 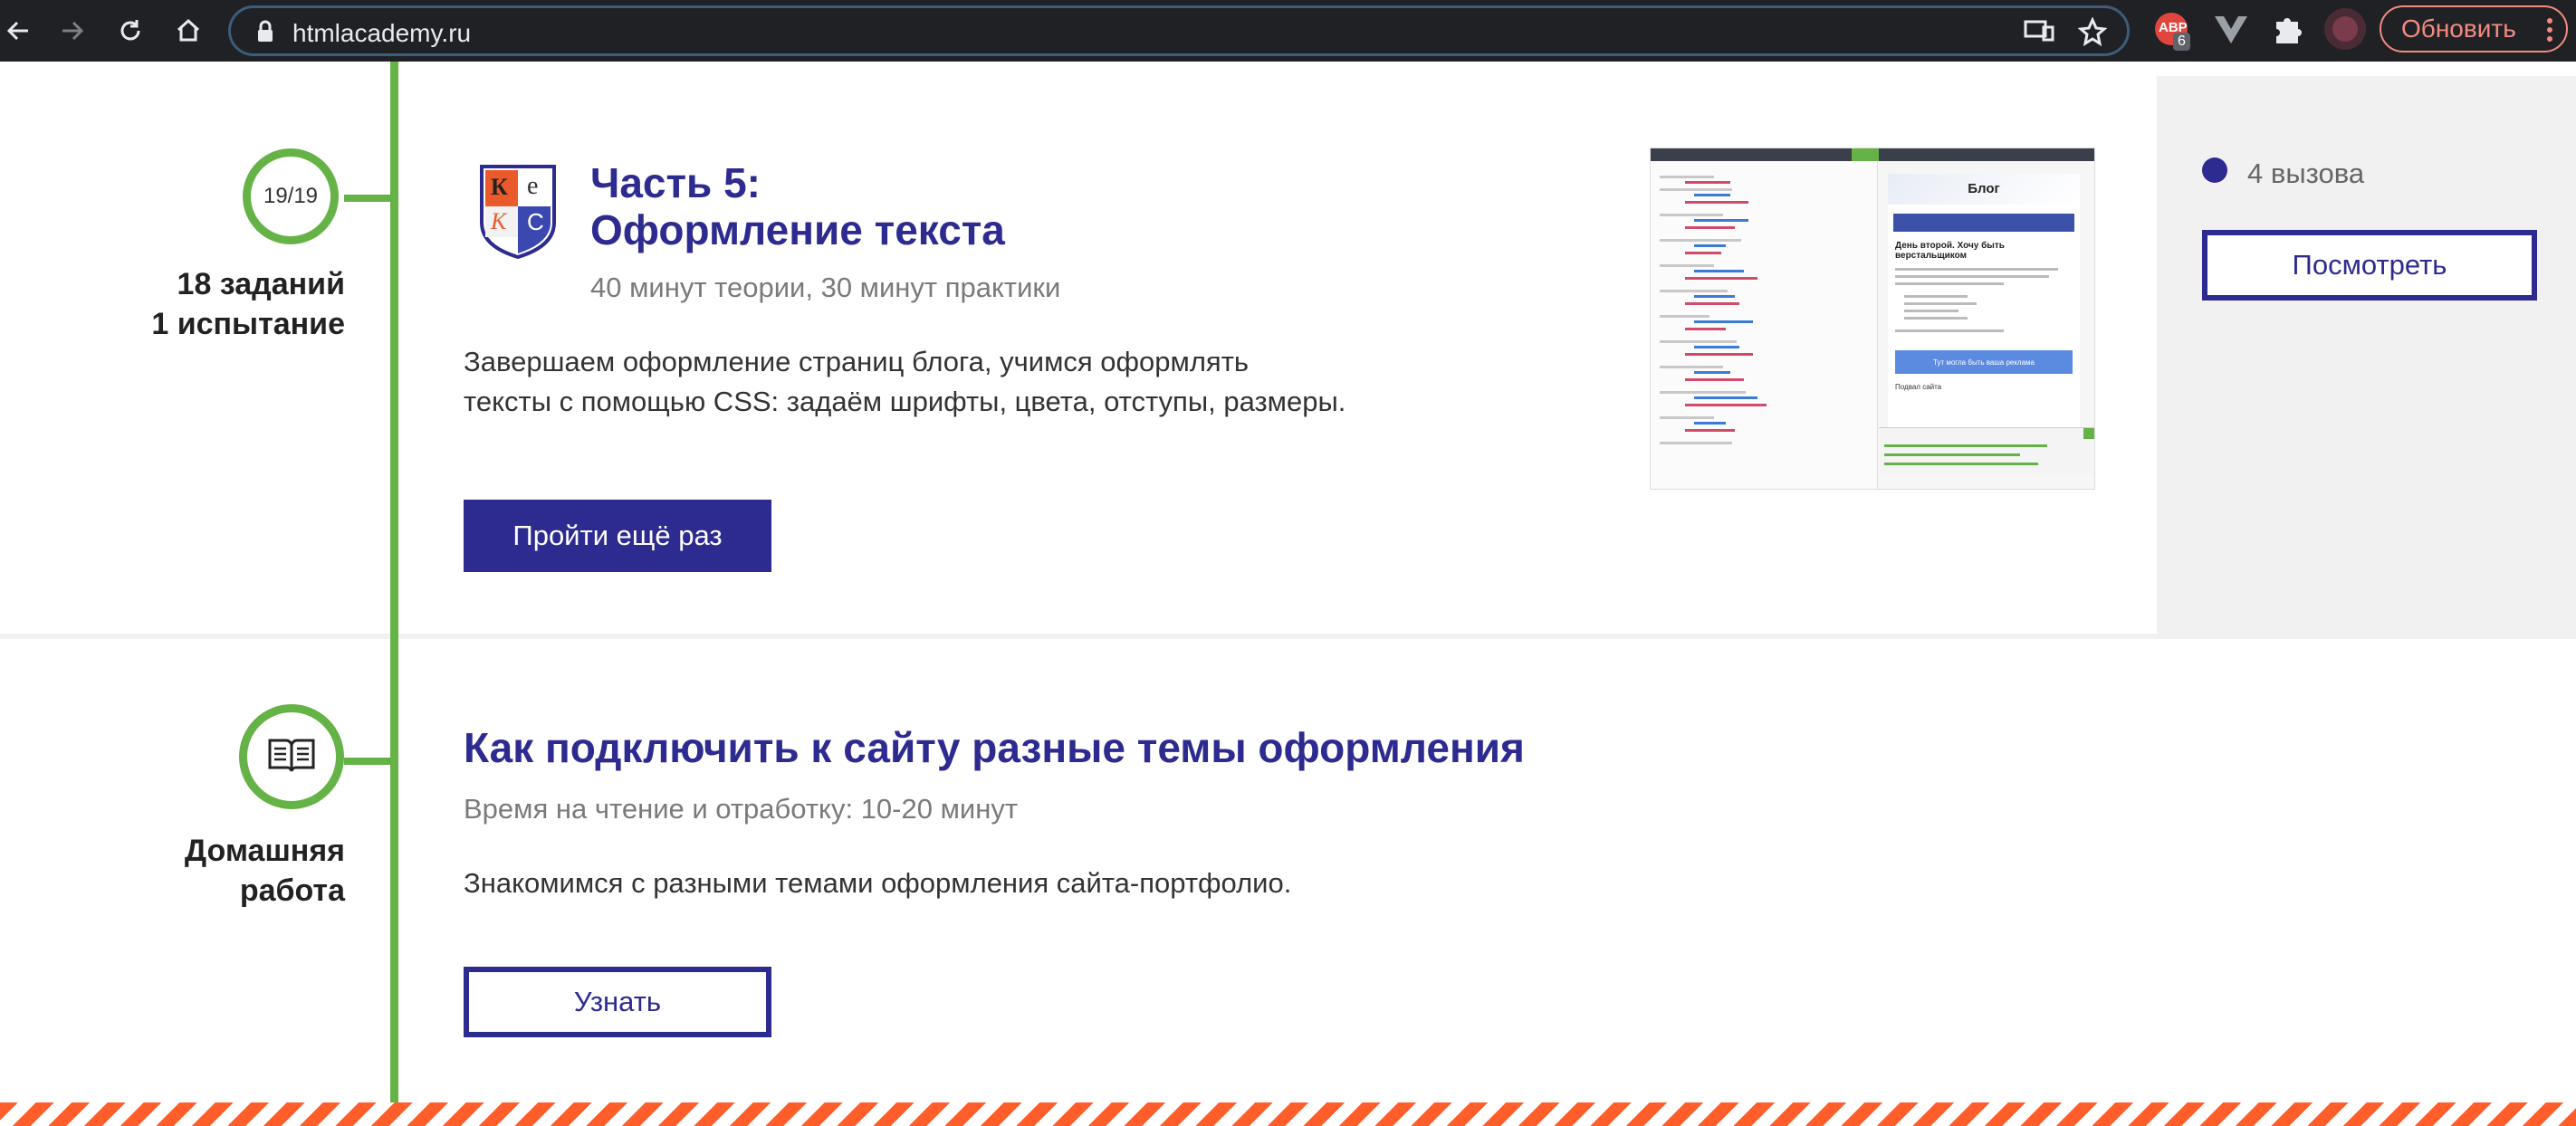 I want to click on tasks-count: 18 заданий, so click(x=261, y=284).